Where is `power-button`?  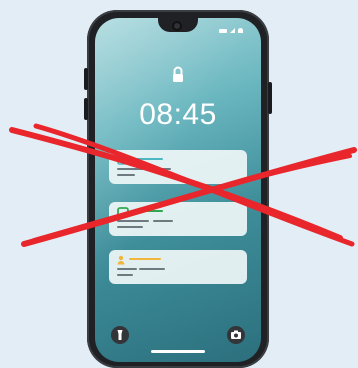 power-button is located at coordinates (270, 98).